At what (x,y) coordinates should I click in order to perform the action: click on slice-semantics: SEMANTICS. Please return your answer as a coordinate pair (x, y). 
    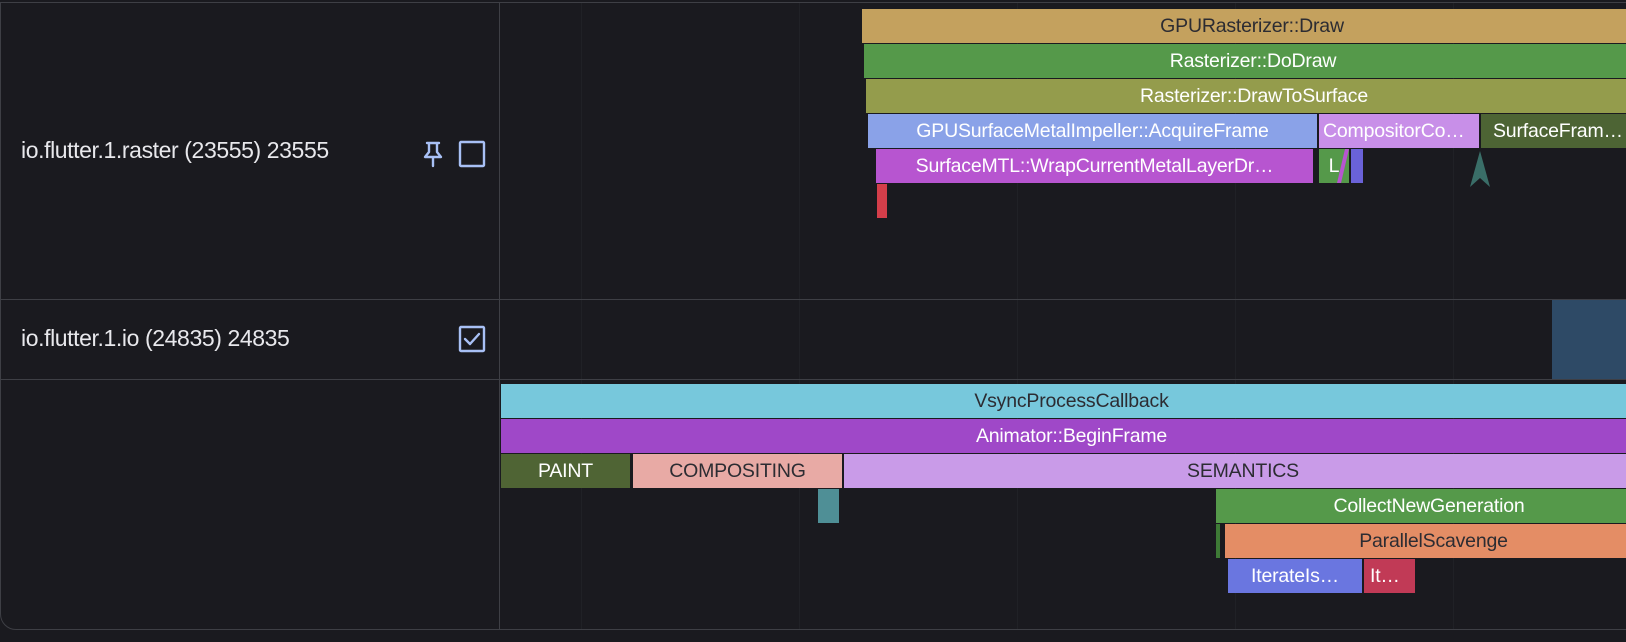
    Looking at the image, I should click on (1235, 471).